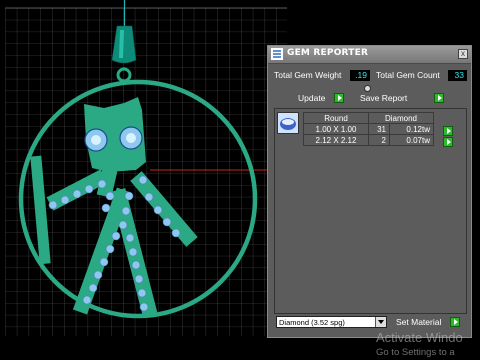 Image resolution: width=480 pixels, height=360 pixels. What do you see at coordinates (455, 322) in the screenshot?
I see `set-material-arrow-icon` at bounding box center [455, 322].